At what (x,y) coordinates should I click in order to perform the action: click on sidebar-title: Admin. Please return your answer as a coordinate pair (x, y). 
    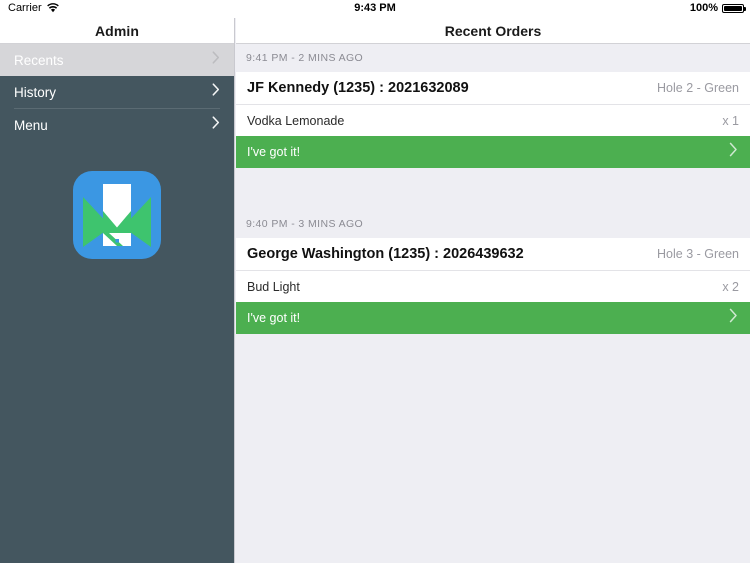
    Looking at the image, I should click on (117, 30).